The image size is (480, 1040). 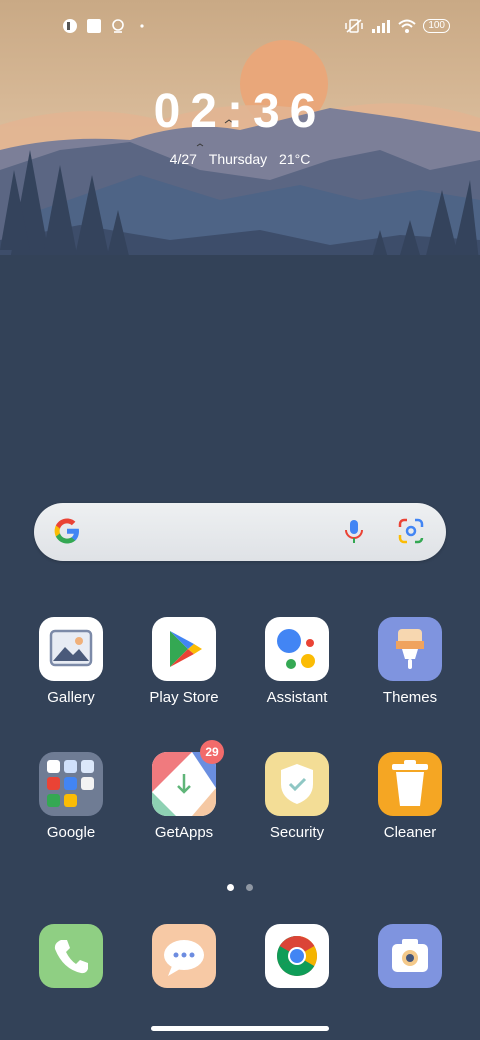 I want to click on chrome-icon, so click(x=297, y=956).